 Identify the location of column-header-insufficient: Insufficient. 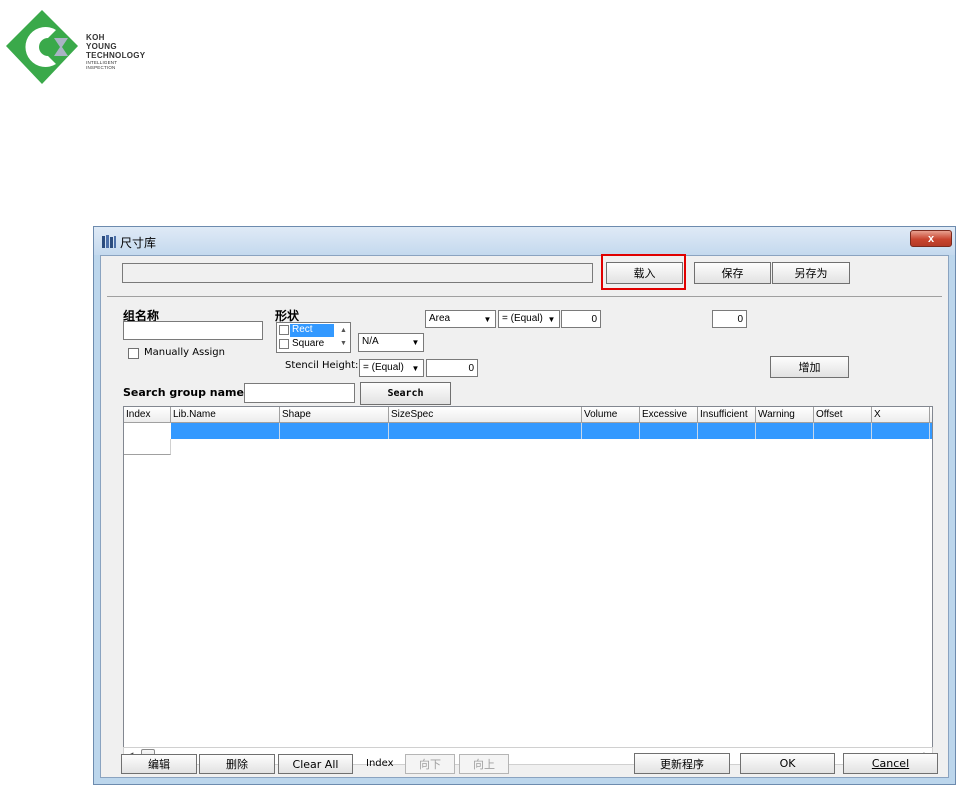
(727, 415).